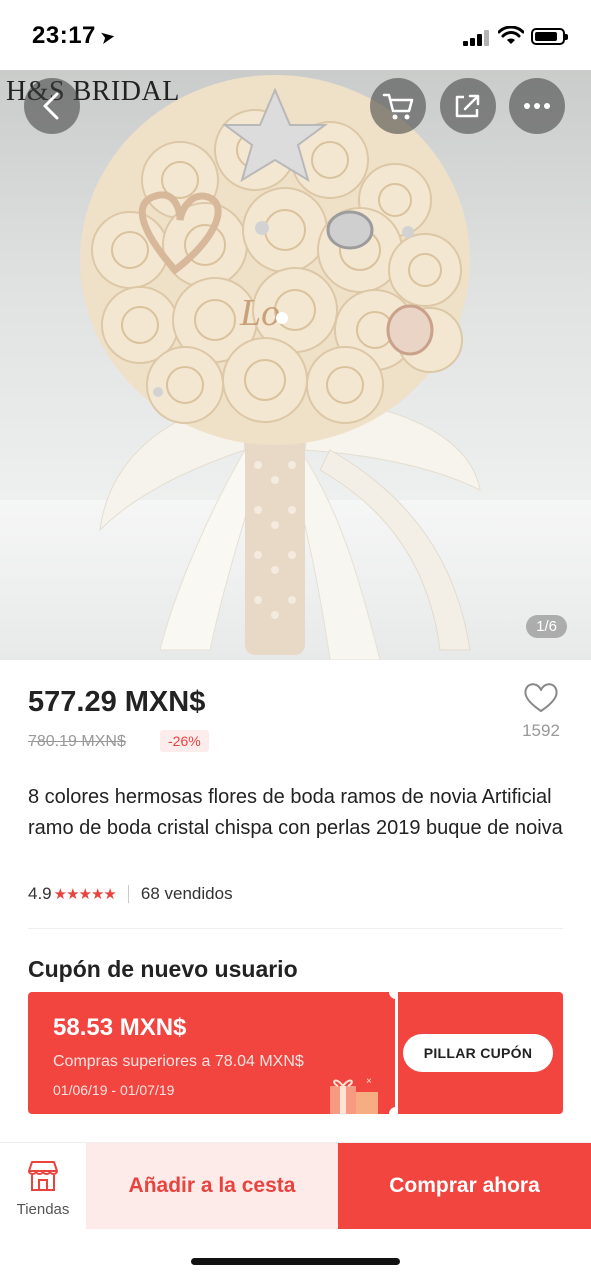 This screenshot has height=1280, width=591. What do you see at coordinates (295, 1261) in the screenshot?
I see `home-indicator` at bounding box center [295, 1261].